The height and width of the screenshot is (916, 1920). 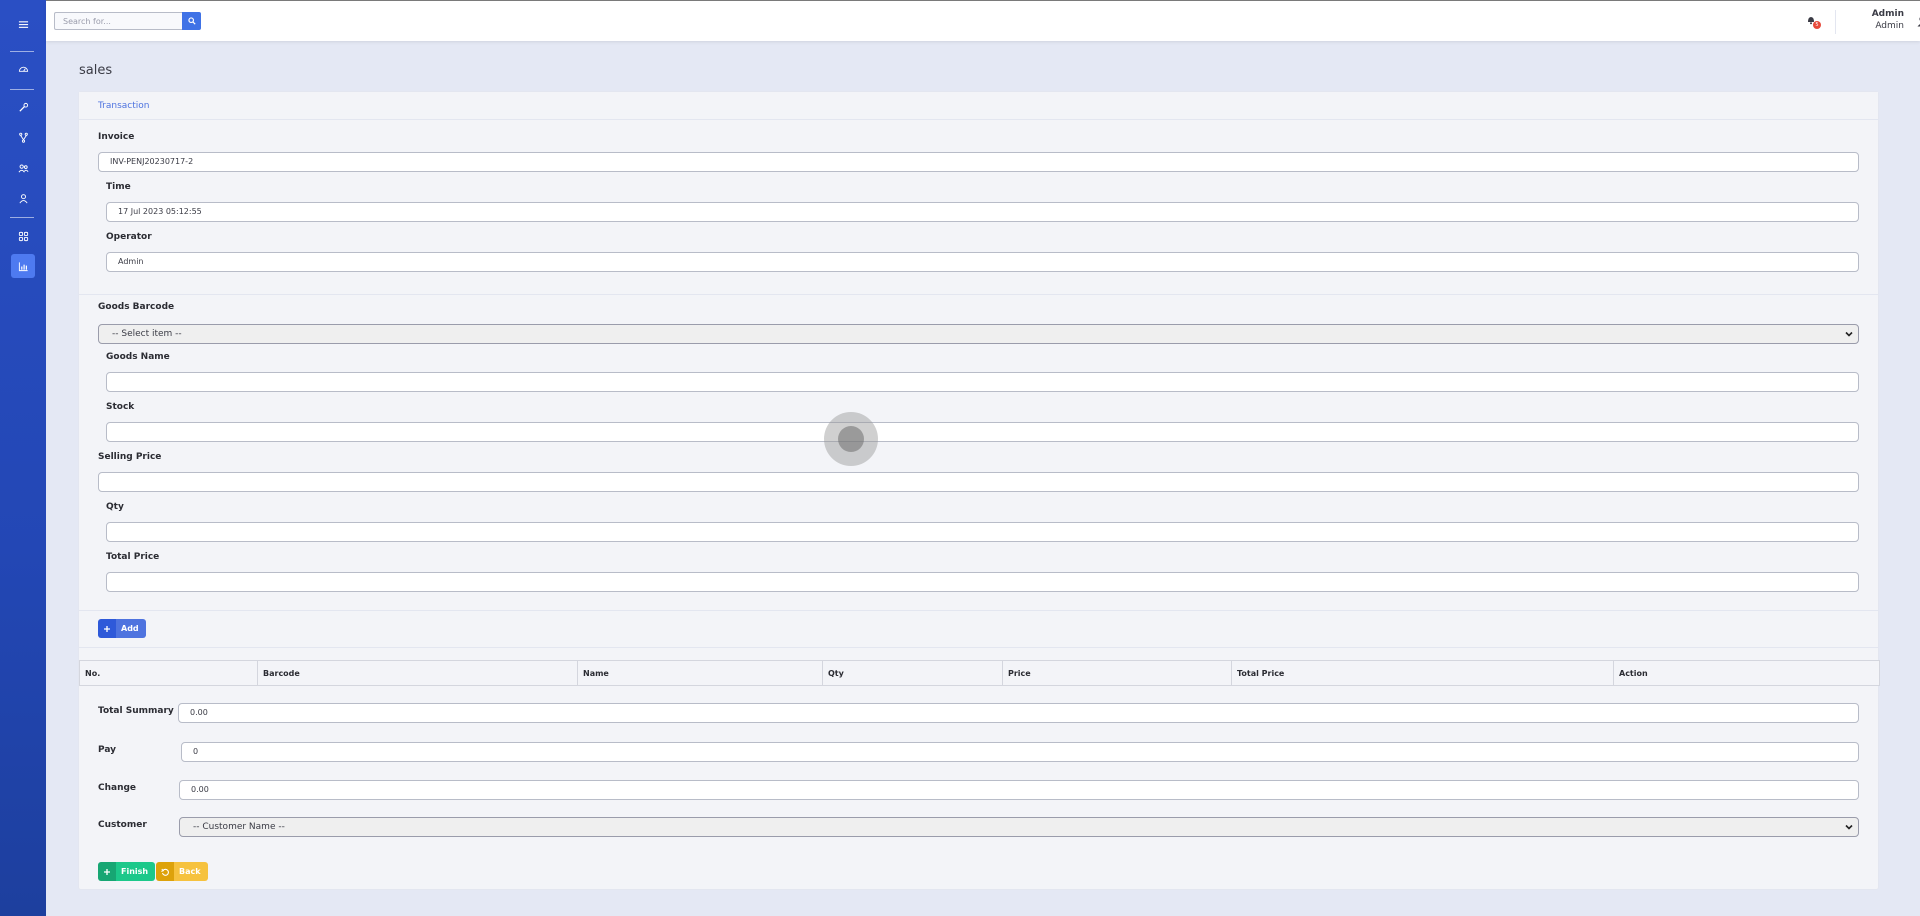 What do you see at coordinates (165, 871) in the screenshot?
I see `undo-icon` at bounding box center [165, 871].